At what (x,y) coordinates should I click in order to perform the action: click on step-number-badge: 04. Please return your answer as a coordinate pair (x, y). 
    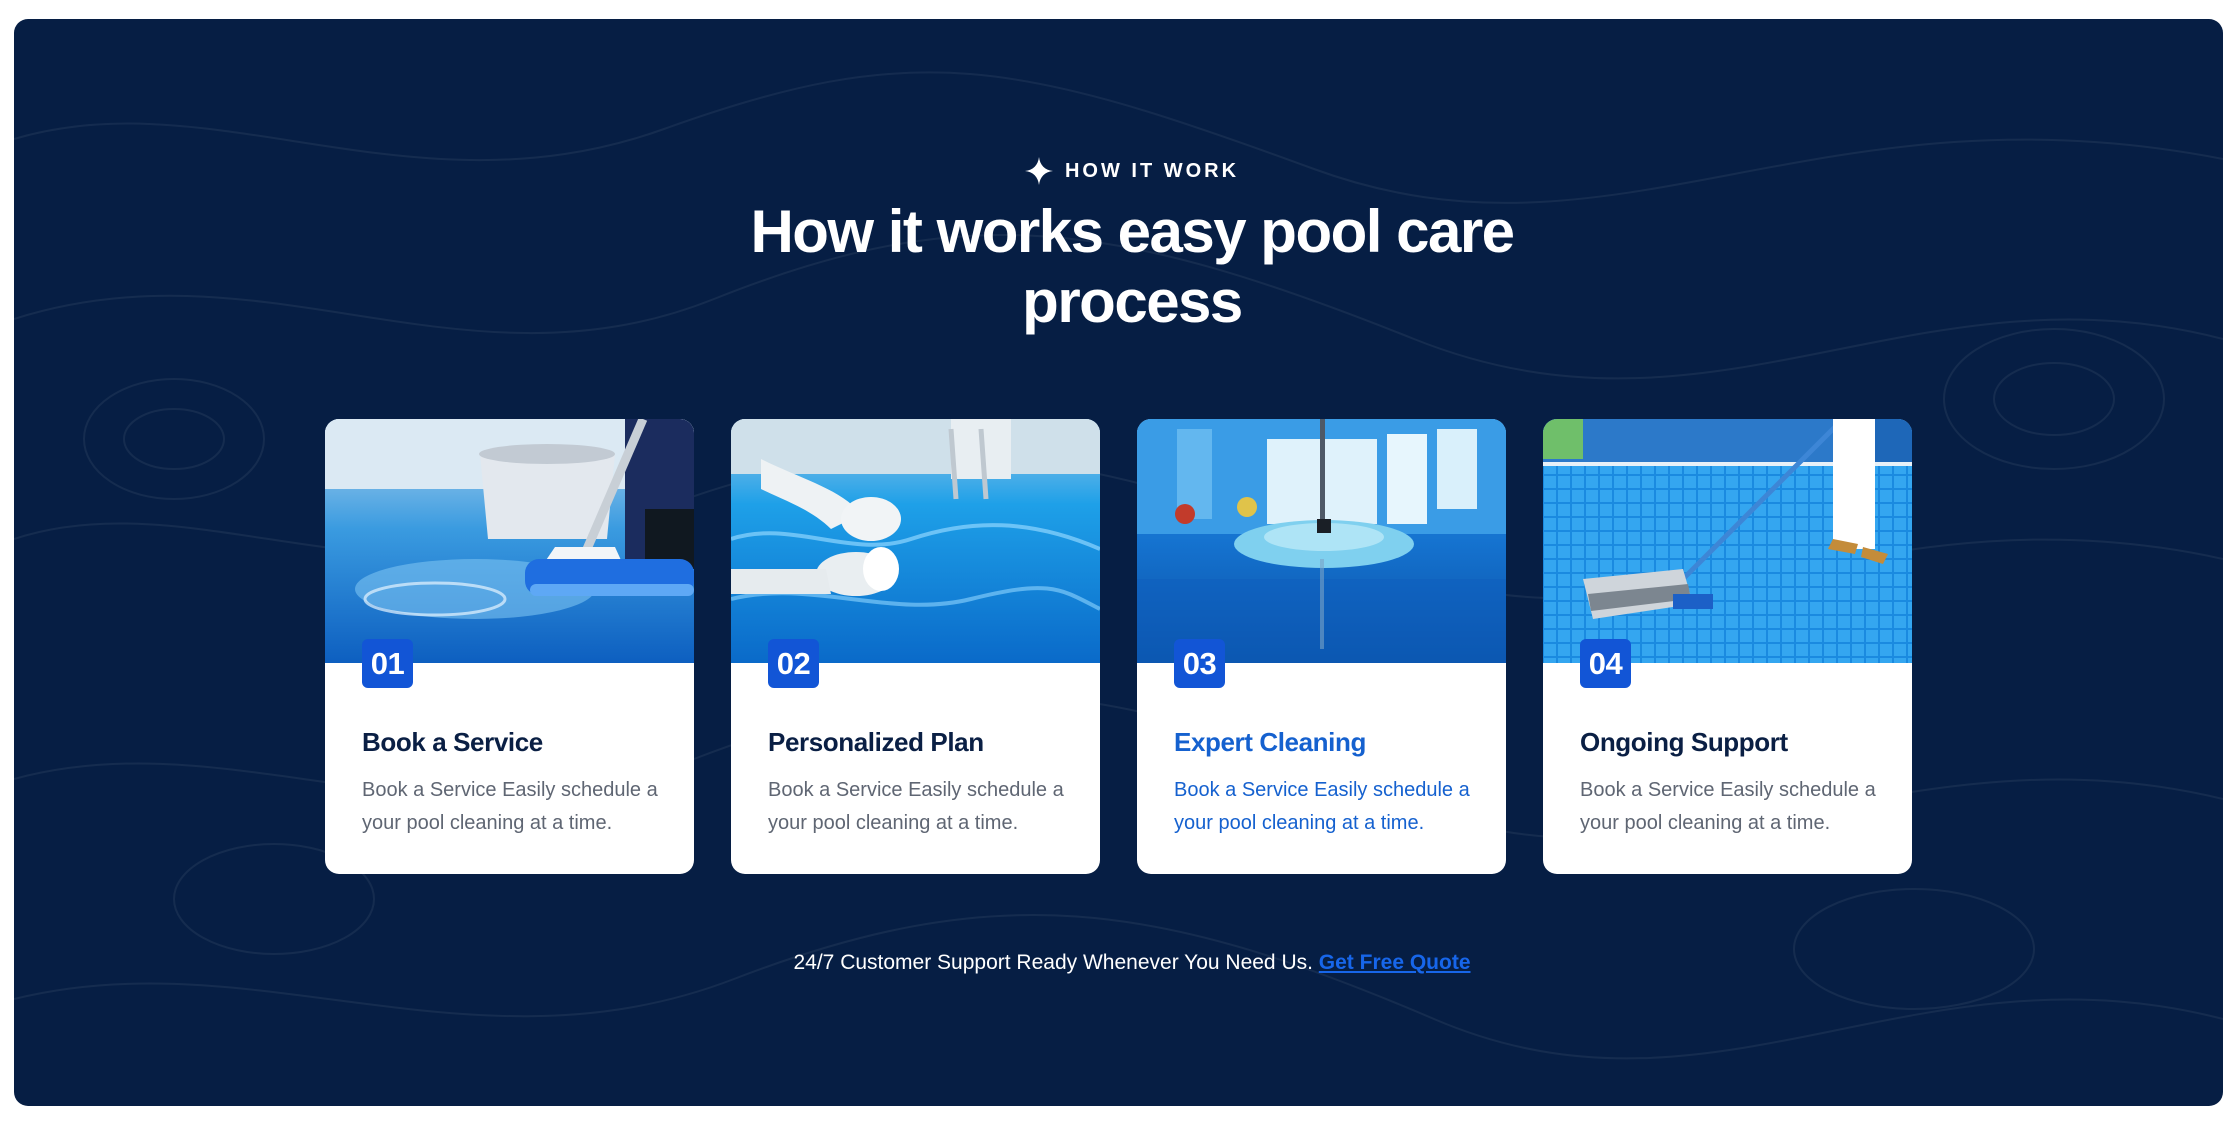
    Looking at the image, I should click on (1605, 663).